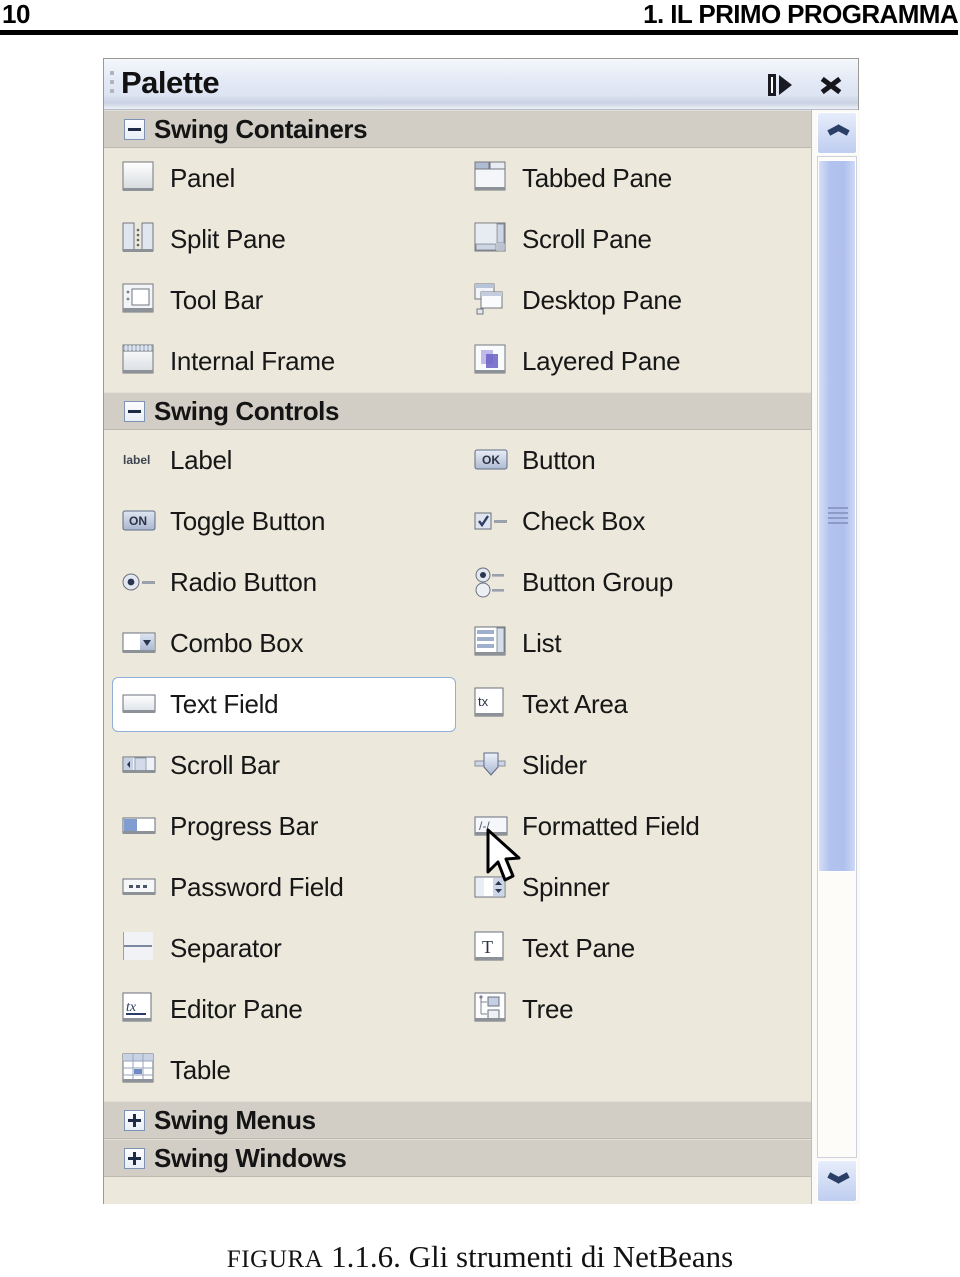 This screenshot has height=1277, width=960. I want to click on toggle-button-icon: ON, so click(140, 521).